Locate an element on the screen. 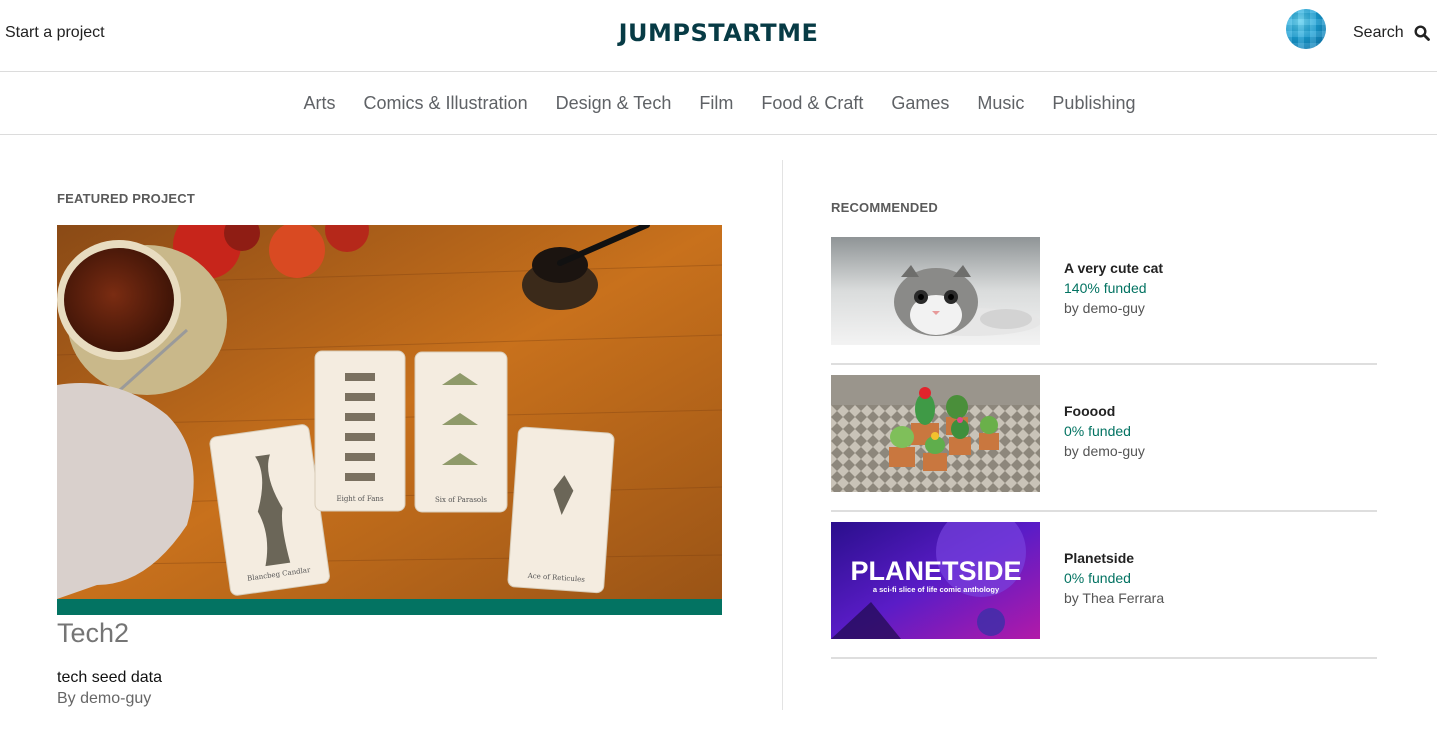 This screenshot has width=1437, height=739. category-comics-illustration: Comics & Illustration is located at coordinates (446, 103).